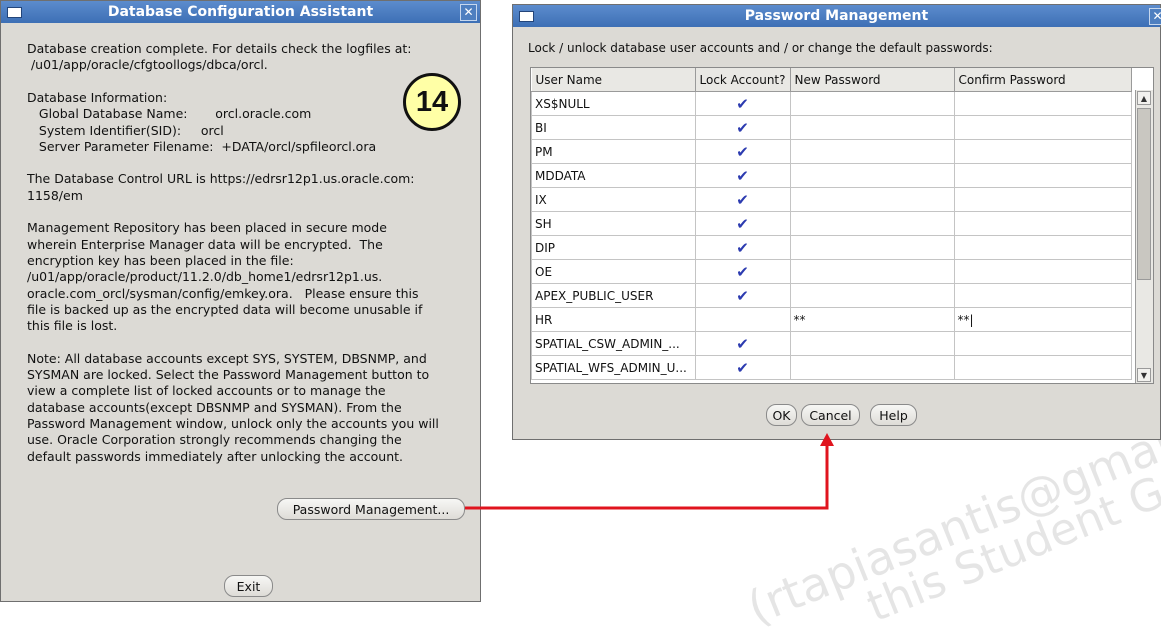 This screenshot has width=1161, height=635. I want to click on scroll-up-icon: ▲, so click(1144, 98).